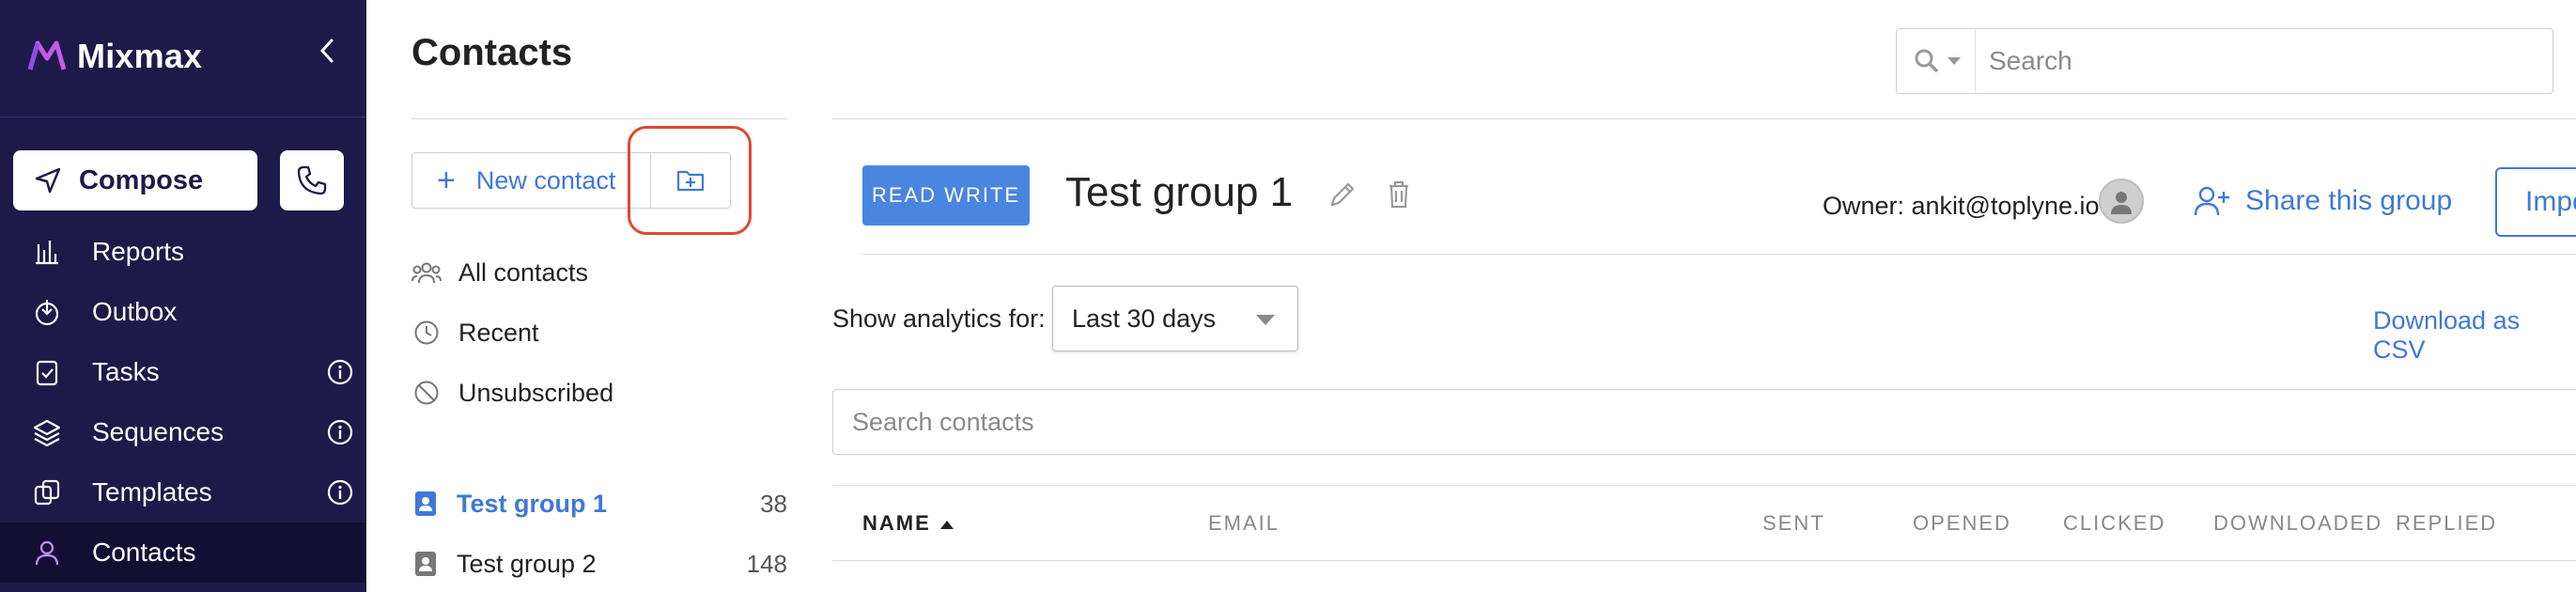 Image resolution: width=2576 pixels, height=592 pixels. What do you see at coordinates (1399, 195) in the screenshot?
I see `trash-icon` at bounding box center [1399, 195].